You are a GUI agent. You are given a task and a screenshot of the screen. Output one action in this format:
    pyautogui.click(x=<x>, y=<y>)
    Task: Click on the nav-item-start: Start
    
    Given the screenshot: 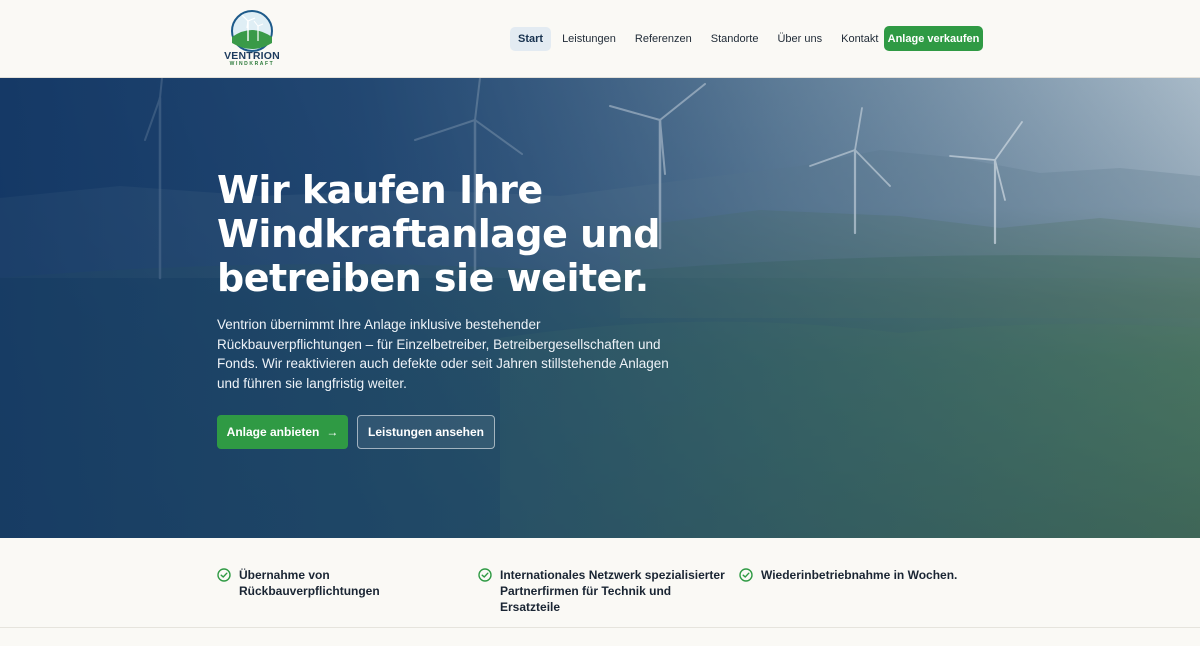 What is the action you would take?
    pyautogui.click(x=531, y=38)
    